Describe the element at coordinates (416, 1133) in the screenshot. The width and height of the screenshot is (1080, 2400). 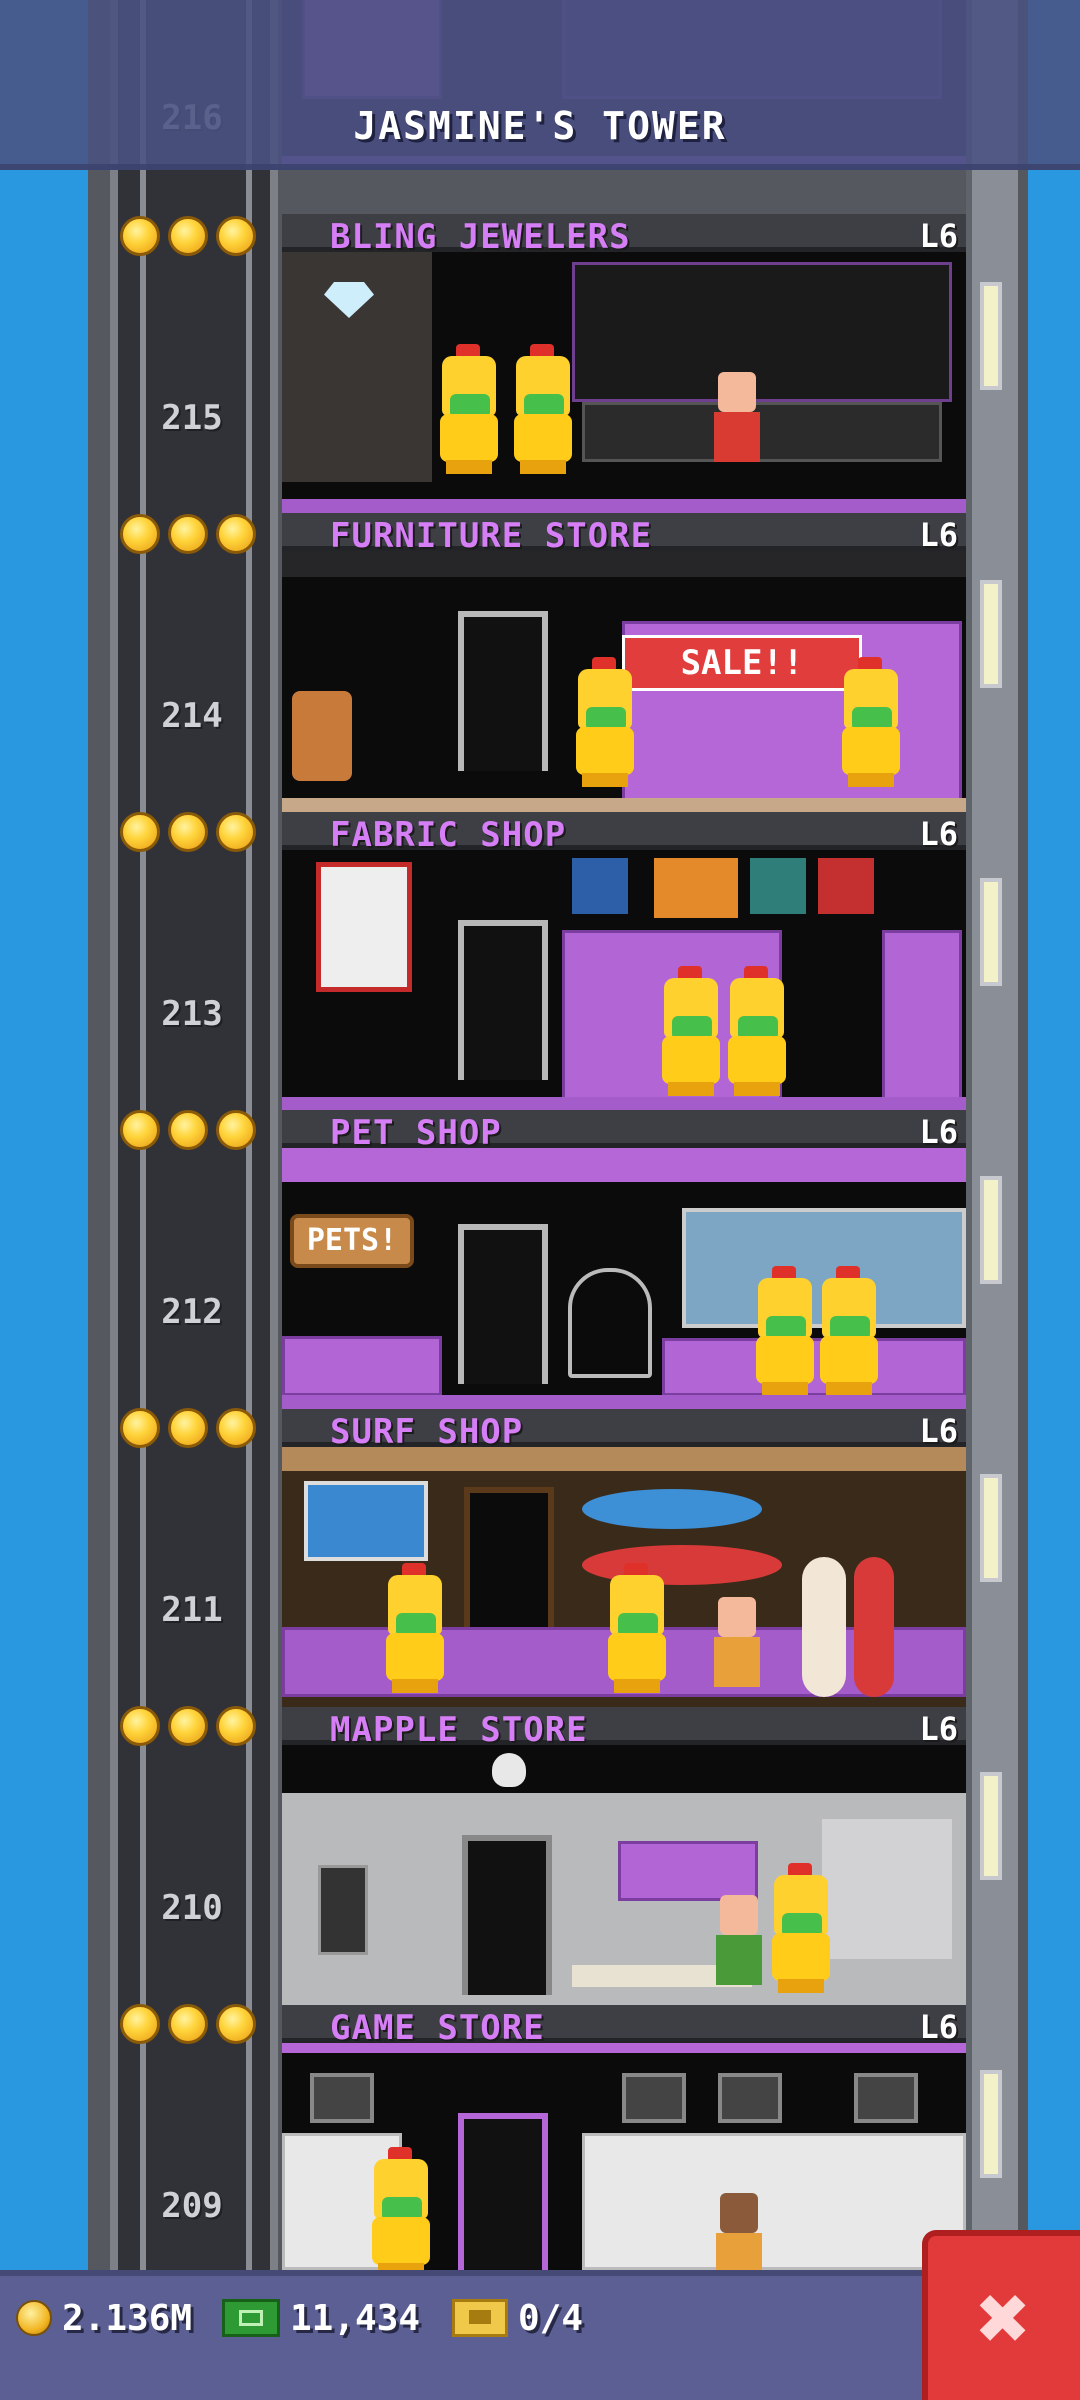
I see `floor-name: PET SHOP` at that location.